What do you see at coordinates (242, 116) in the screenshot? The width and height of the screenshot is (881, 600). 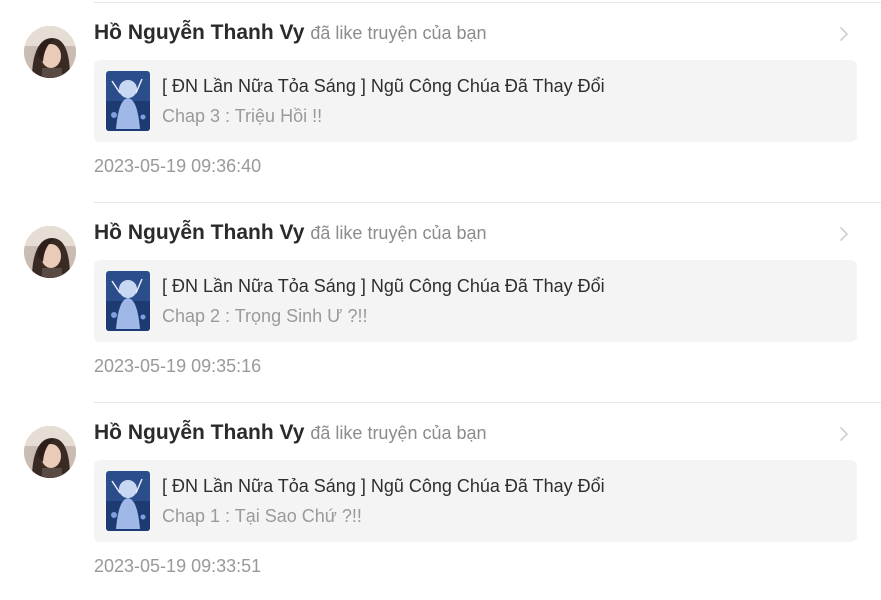 I see `chapter-title: Chap 3 : Triệu Hồi !!` at bounding box center [242, 116].